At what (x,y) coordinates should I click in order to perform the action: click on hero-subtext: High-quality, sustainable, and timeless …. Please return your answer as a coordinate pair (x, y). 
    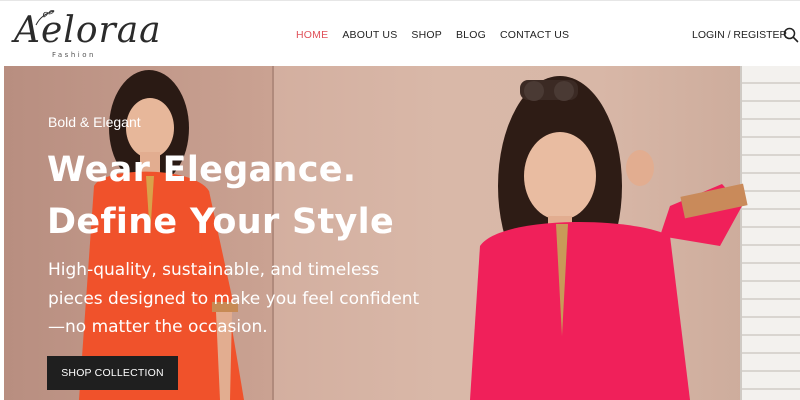
    Looking at the image, I should click on (248, 299).